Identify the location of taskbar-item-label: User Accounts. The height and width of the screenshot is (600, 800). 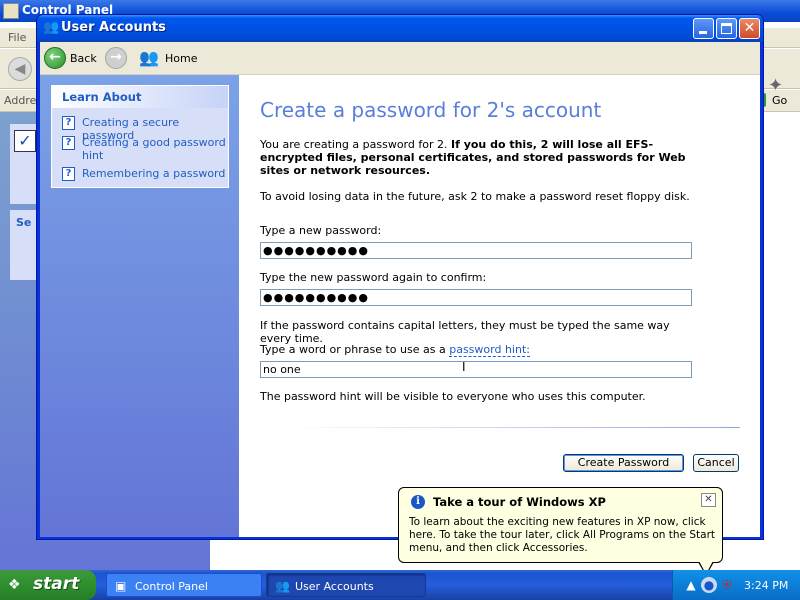
(334, 586).